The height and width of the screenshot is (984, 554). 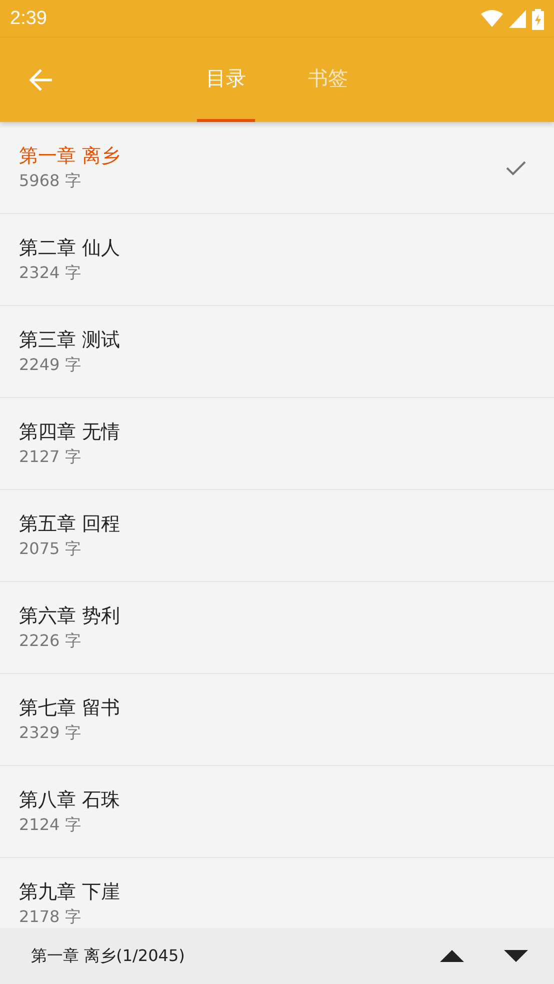 I want to click on word-count: 2329 字, so click(x=50, y=733).